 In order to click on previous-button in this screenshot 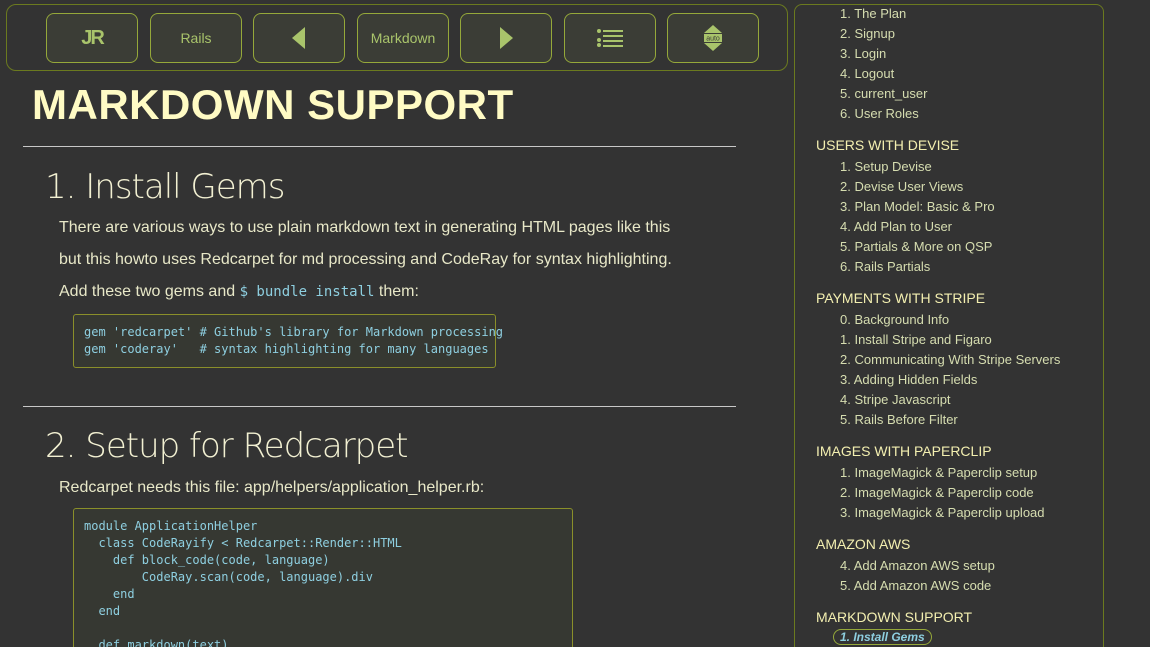, I will do `click(299, 38)`.